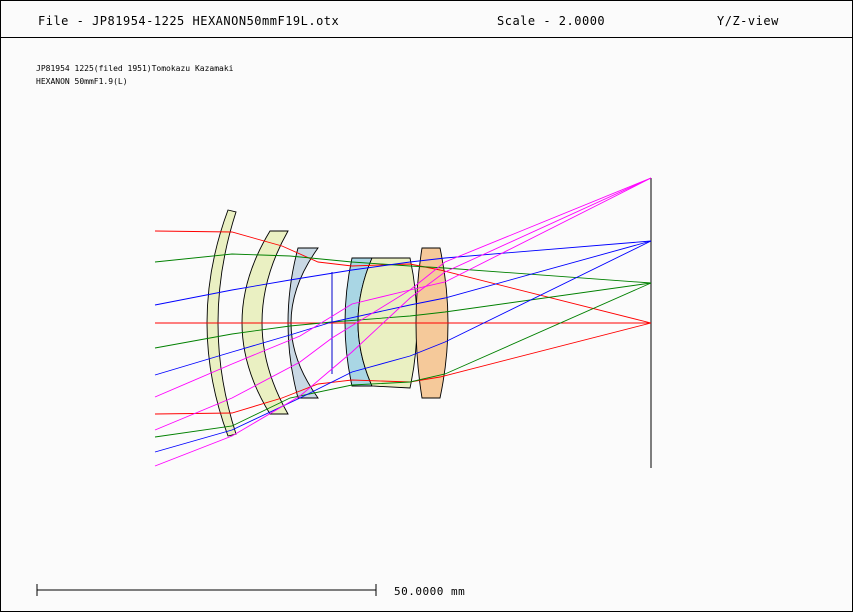 The width and height of the screenshot is (853, 612). What do you see at coordinates (430, 591) in the screenshot?
I see `scale-bar-label: 50.0000 mm` at bounding box center [430, 591].